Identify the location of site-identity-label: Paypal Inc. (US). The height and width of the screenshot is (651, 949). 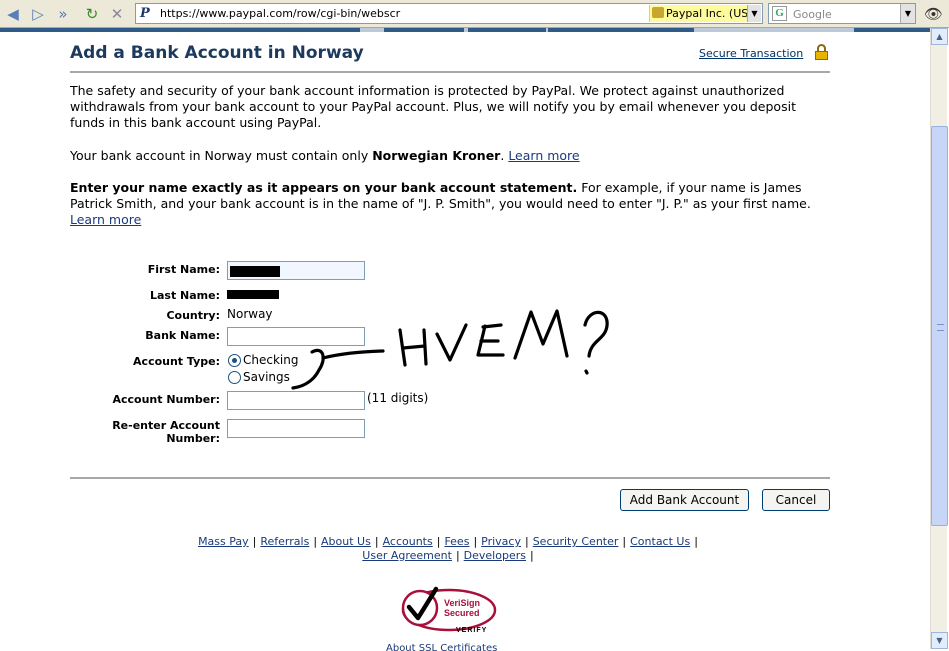
(709, 13).